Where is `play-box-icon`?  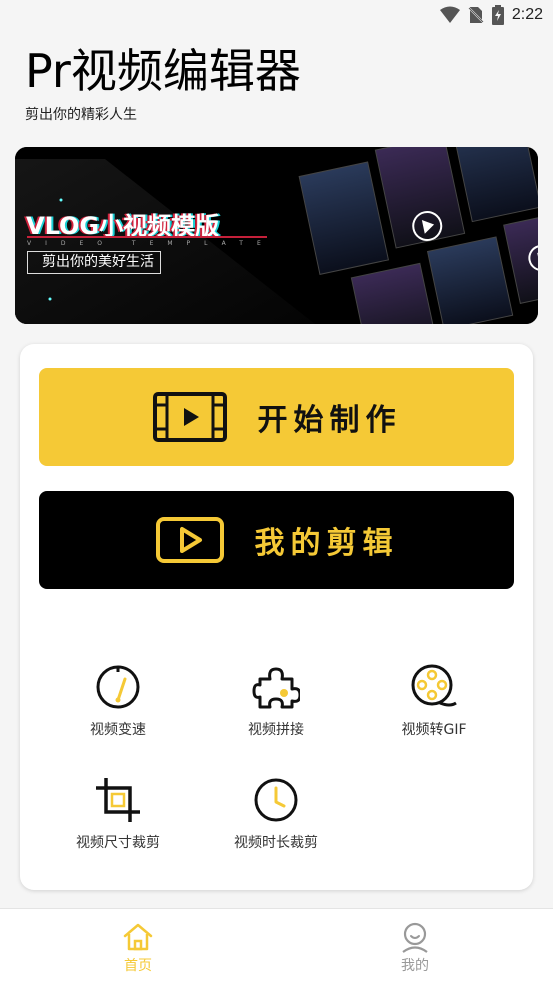 play-box-icon is located at coordinates (189, 540).